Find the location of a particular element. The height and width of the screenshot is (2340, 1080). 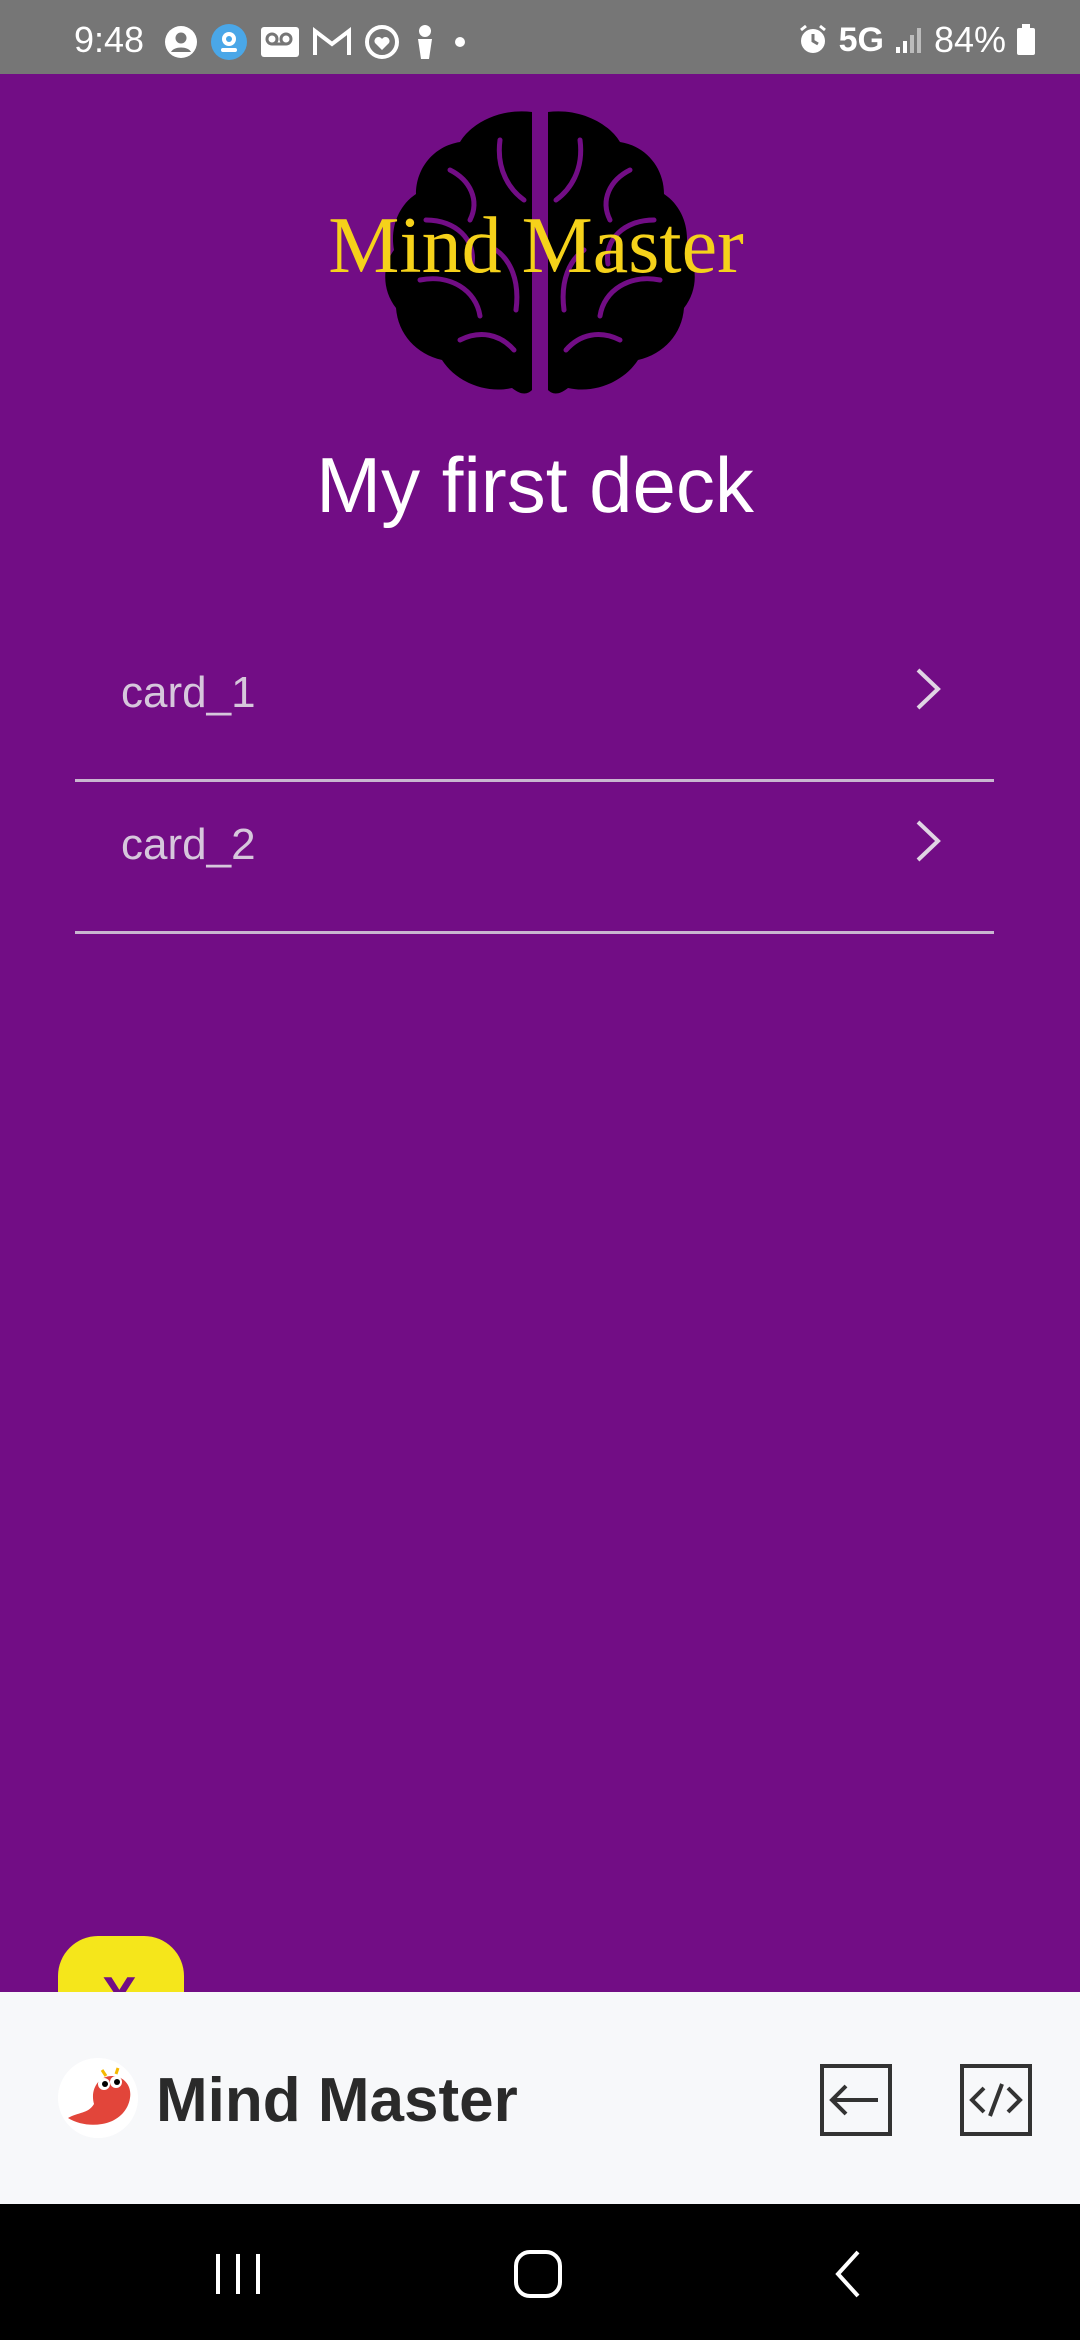

list-item: card_2 is located at coordinates (534, 858).